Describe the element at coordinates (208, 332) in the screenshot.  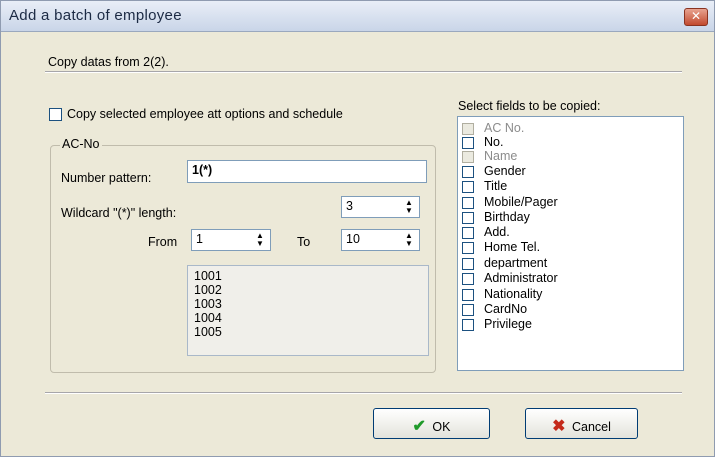
I see `list-item: 1005` at that location.